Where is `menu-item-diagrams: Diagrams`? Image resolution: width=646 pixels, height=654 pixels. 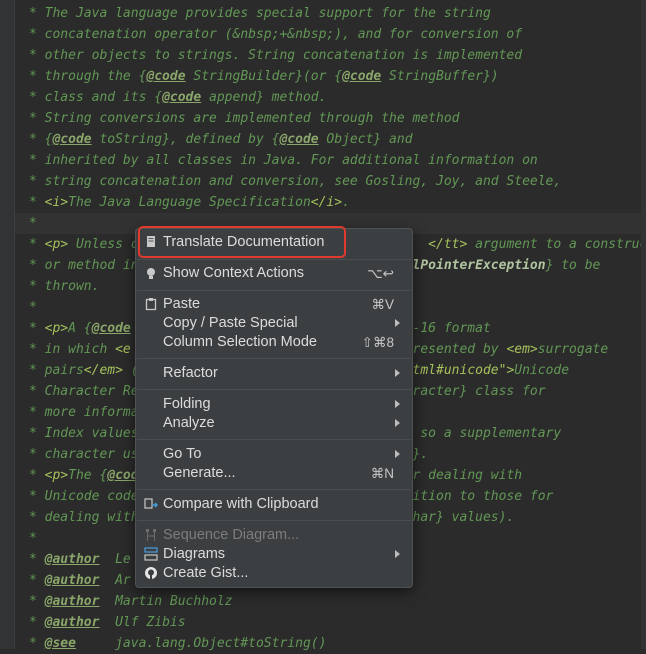 menu-item-diagrams: Diagrams is located at coordinates (274, 554).